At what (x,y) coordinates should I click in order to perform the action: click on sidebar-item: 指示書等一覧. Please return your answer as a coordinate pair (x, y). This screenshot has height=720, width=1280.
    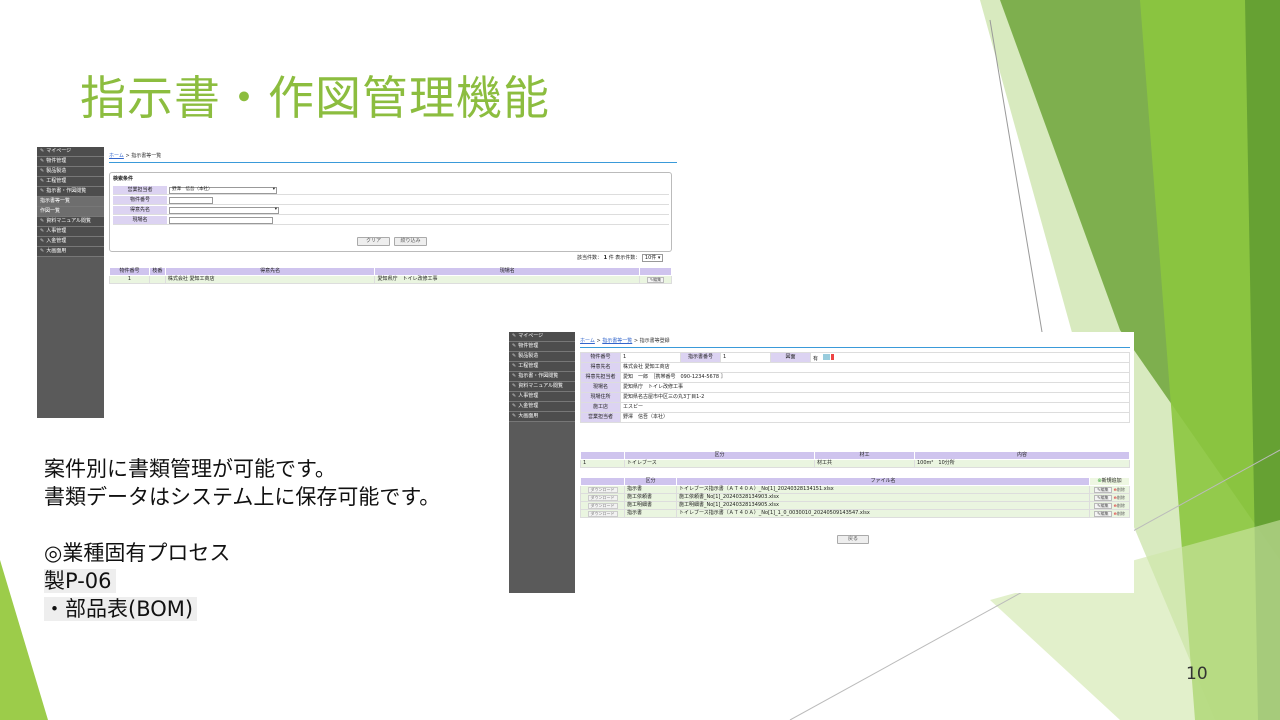
    Looking at the image, I should click on (70, 202).